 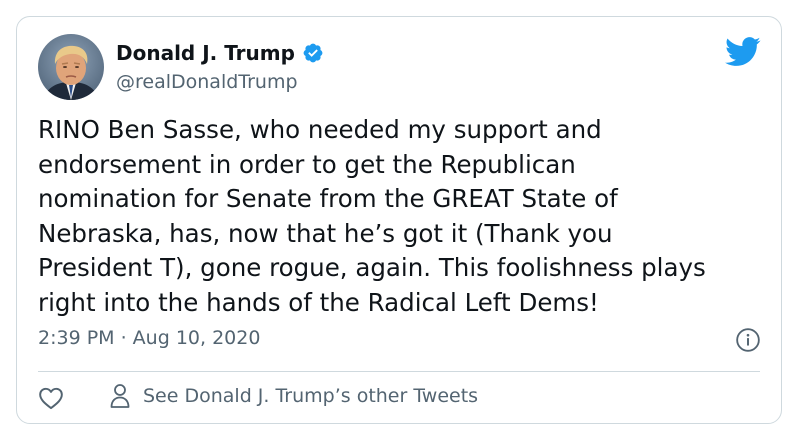 I want to click on avatar, so click(x=71, y=67).